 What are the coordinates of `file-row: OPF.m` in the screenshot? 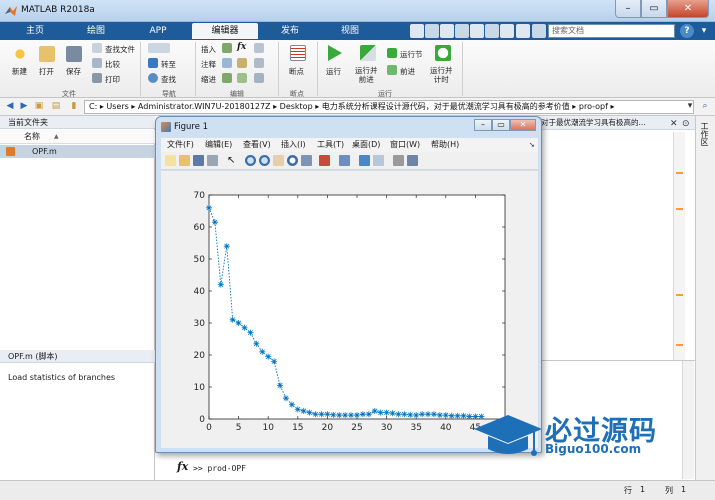 It's located at (77, 151).